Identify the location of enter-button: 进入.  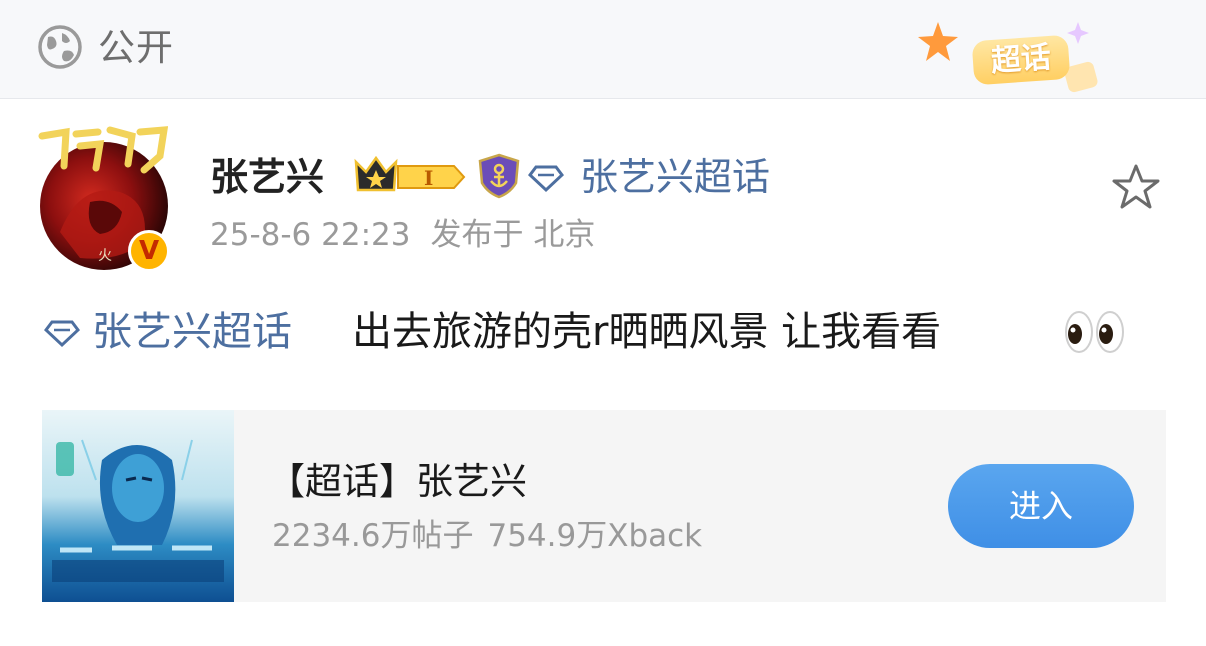
(1041, 506).